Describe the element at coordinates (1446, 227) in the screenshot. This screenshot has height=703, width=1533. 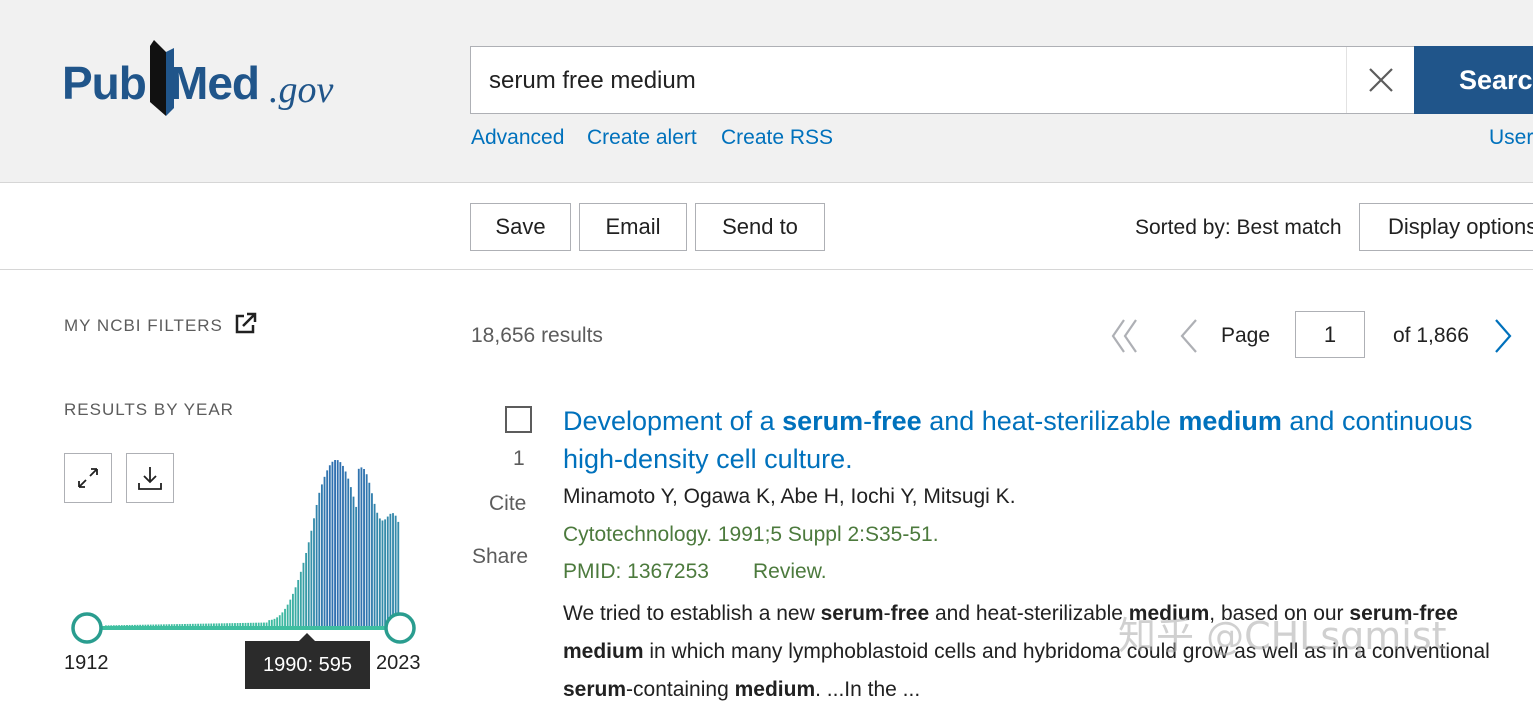
I see `display-options-button: Display options` at that location.